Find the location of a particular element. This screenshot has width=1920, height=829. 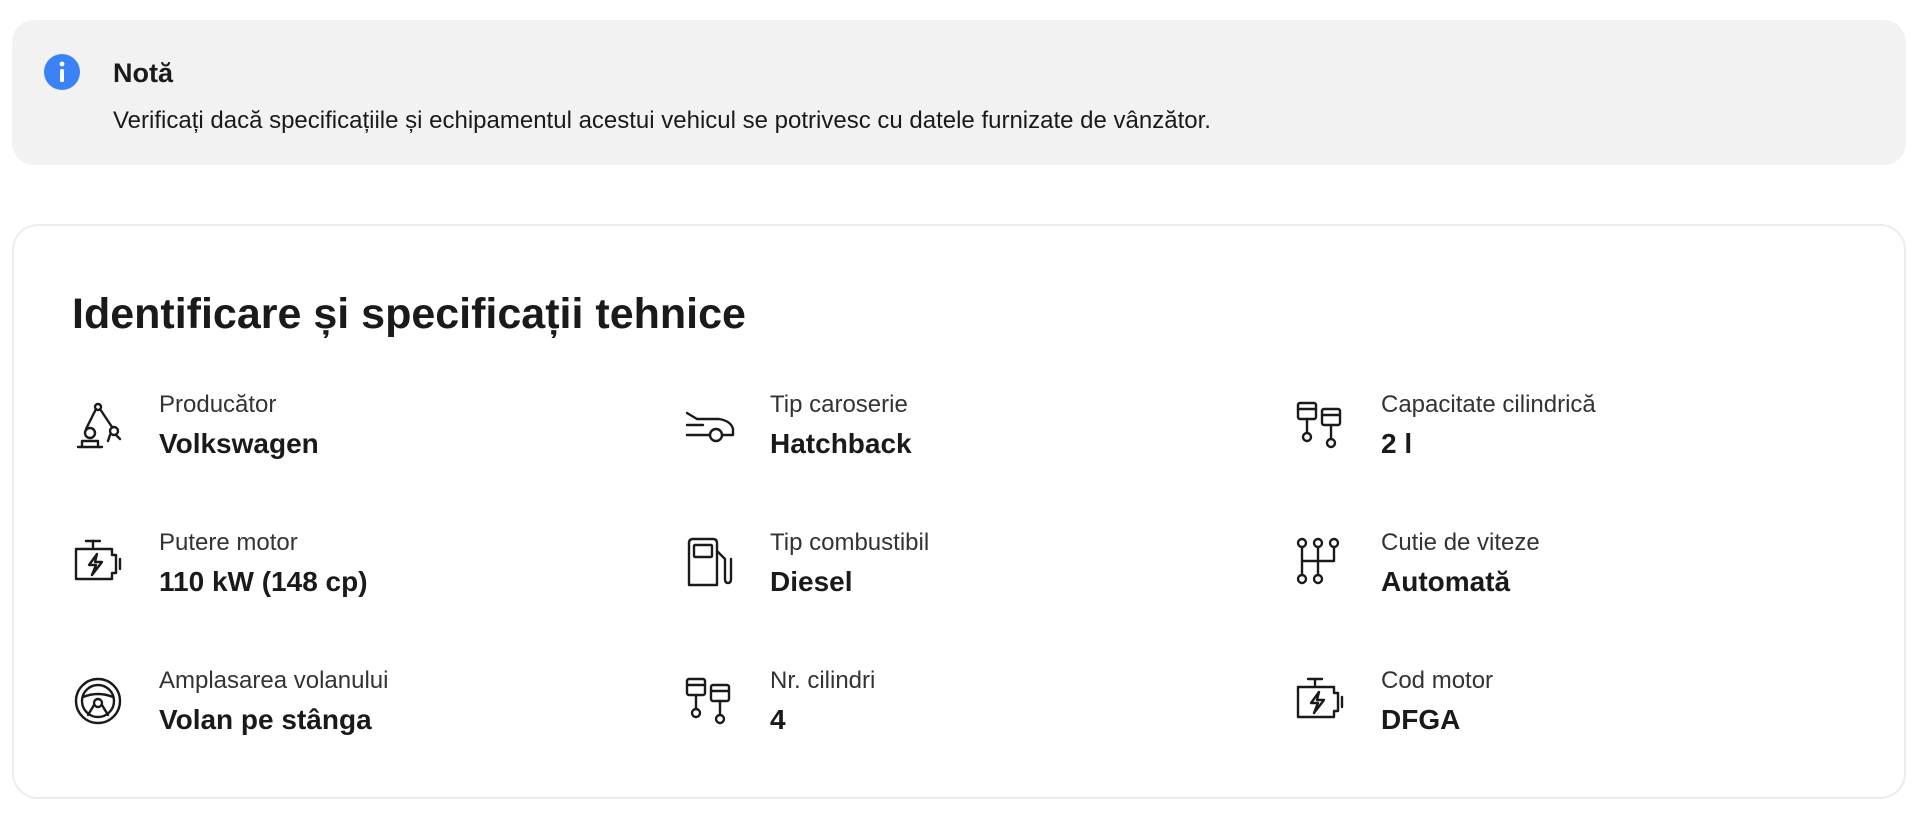

gearbox-icon is located at coordinates (1322, 563).